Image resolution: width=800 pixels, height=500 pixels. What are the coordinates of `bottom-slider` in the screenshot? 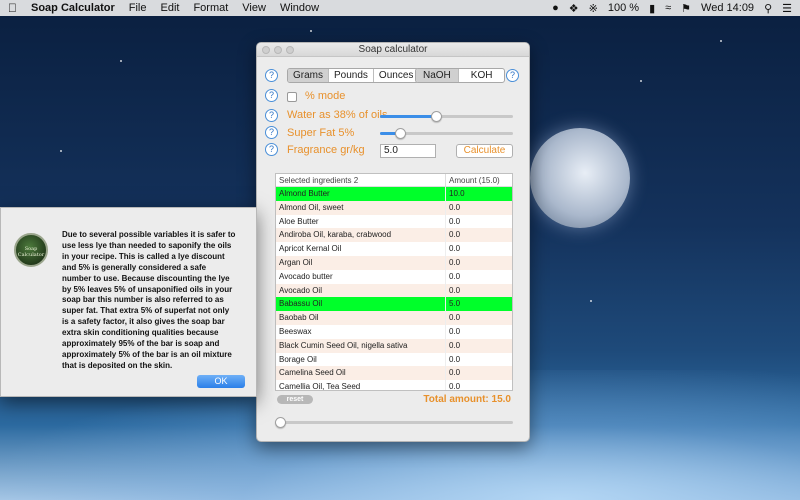 It's located at (394, 422).